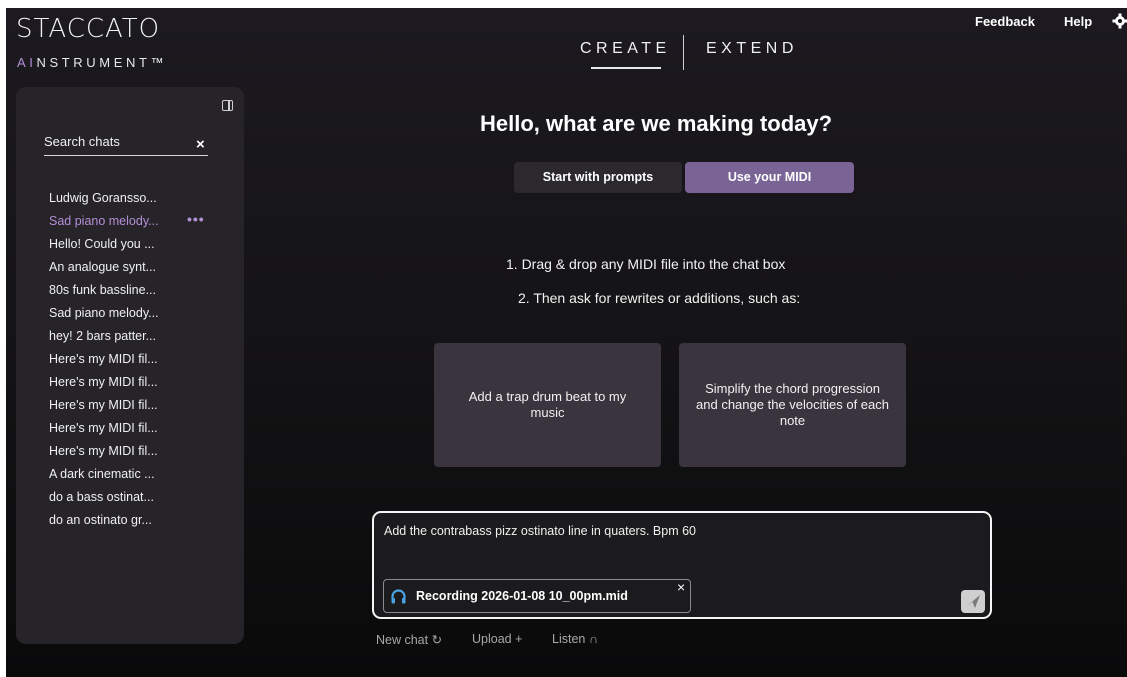  I want to click on search-chats-input: Search chats, so click(126, 144).